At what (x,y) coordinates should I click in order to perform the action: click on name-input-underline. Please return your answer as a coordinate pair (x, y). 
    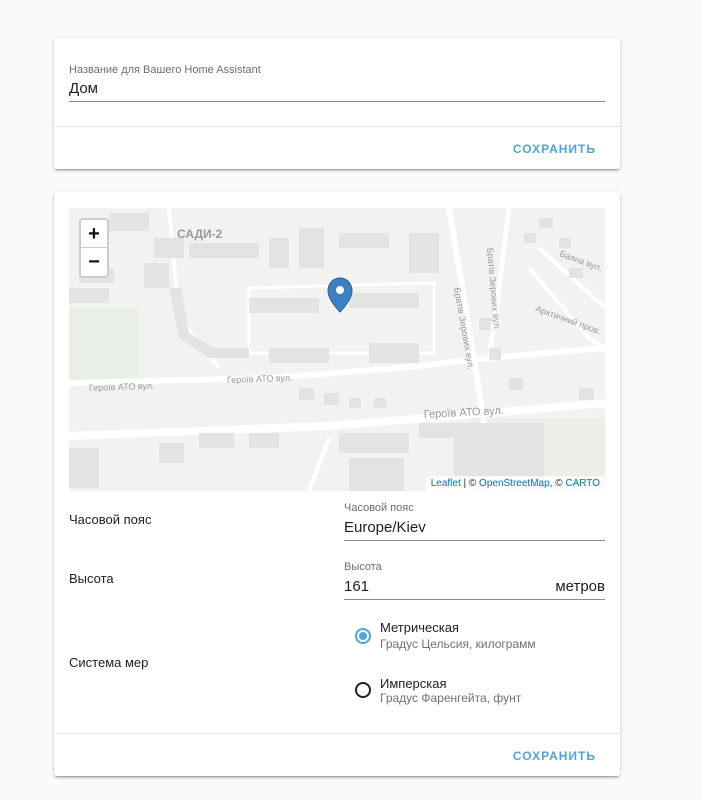
    Looking at the image, I should click on (337, 101).